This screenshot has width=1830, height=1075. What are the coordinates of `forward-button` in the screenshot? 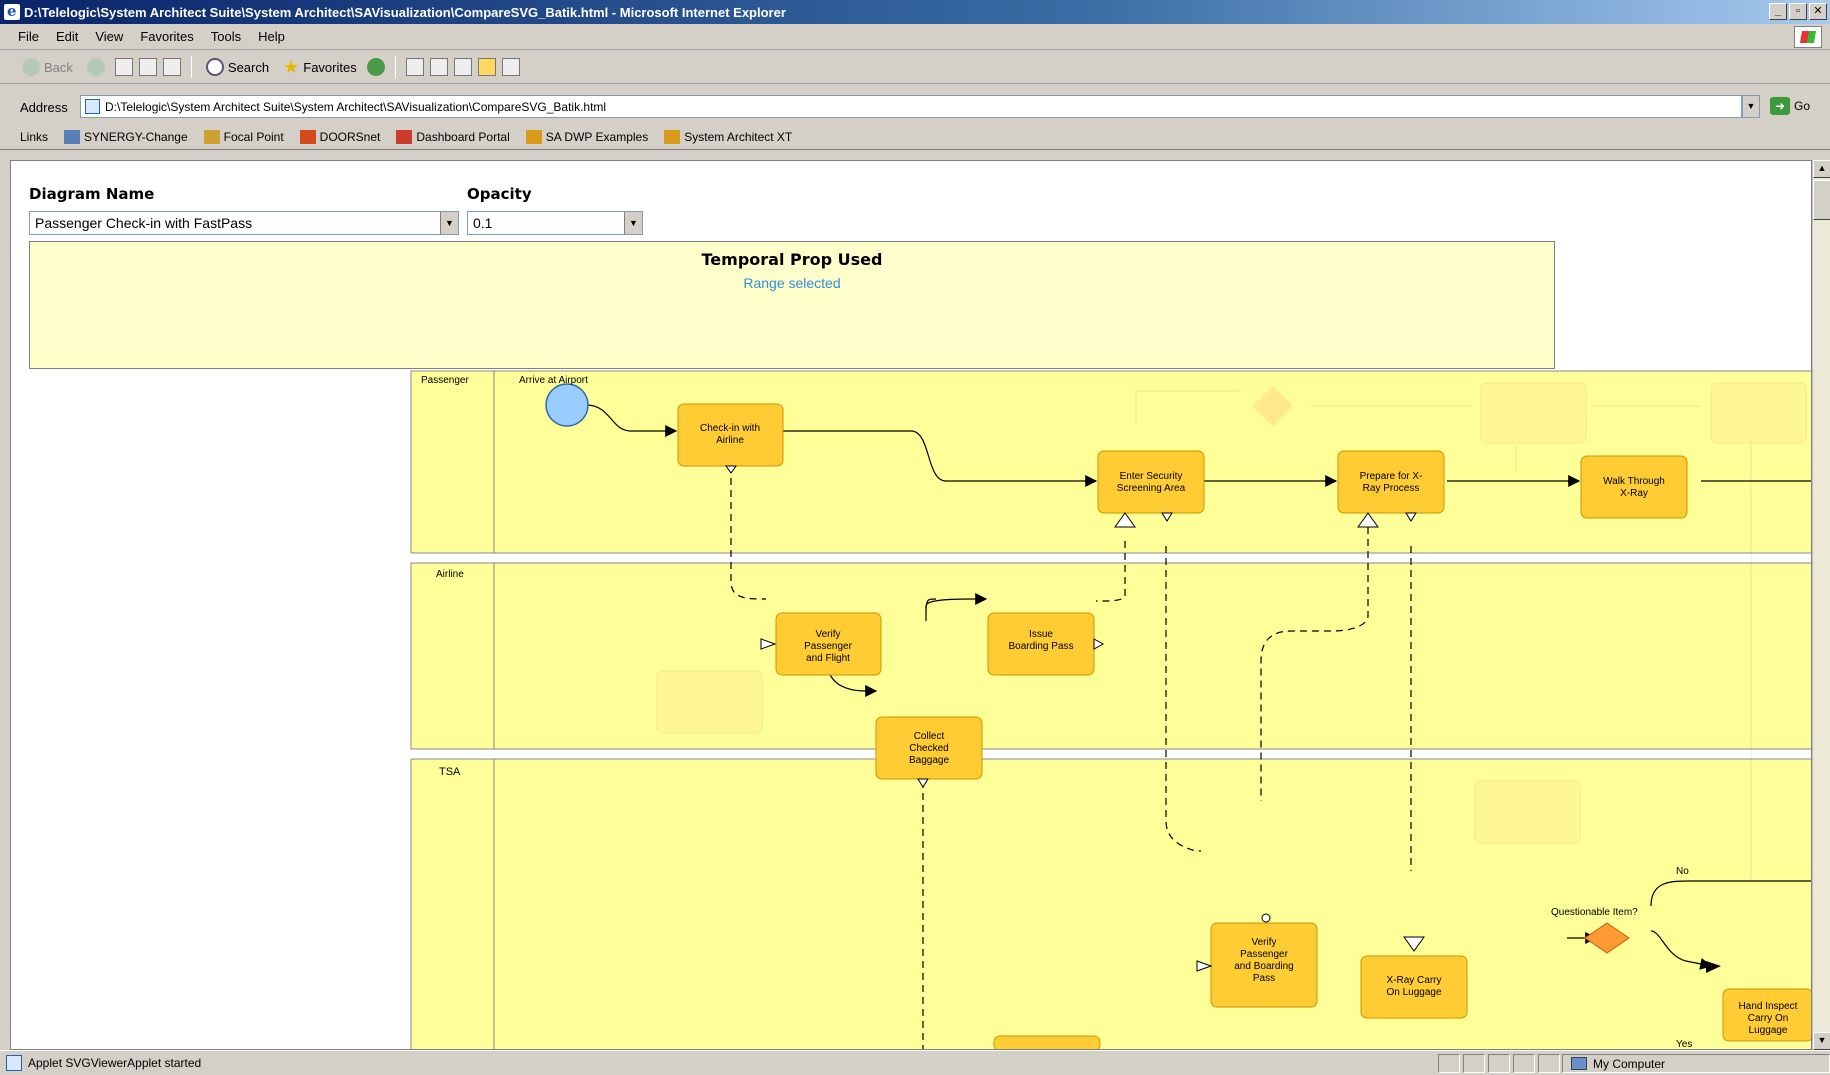 It's located at (96, 67).